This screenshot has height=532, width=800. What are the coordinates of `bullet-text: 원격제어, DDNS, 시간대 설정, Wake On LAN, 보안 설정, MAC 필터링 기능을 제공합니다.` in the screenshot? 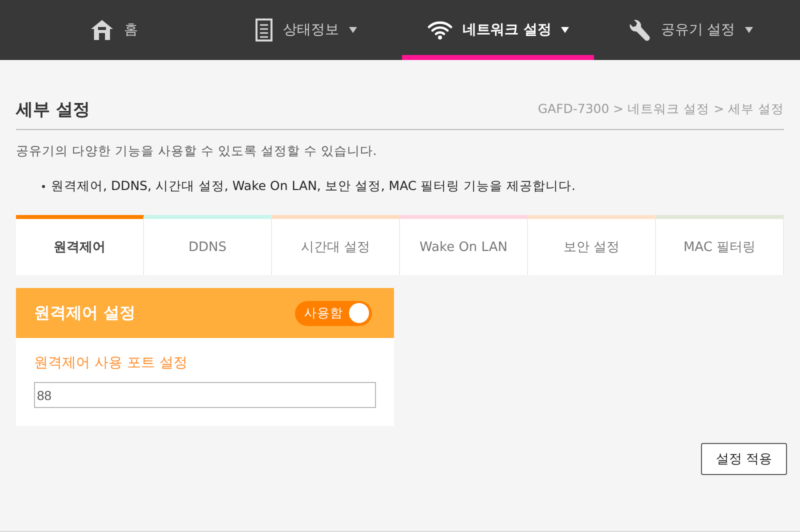 It's located at (313, 186).